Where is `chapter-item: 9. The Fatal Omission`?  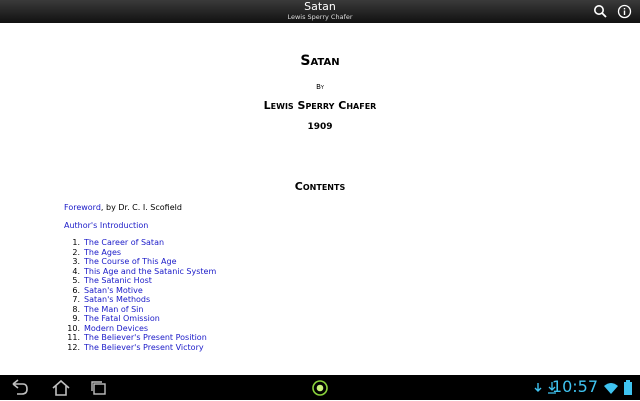
chapter-item: 9. The Fatal Omission is located at coordinates (140, 319).